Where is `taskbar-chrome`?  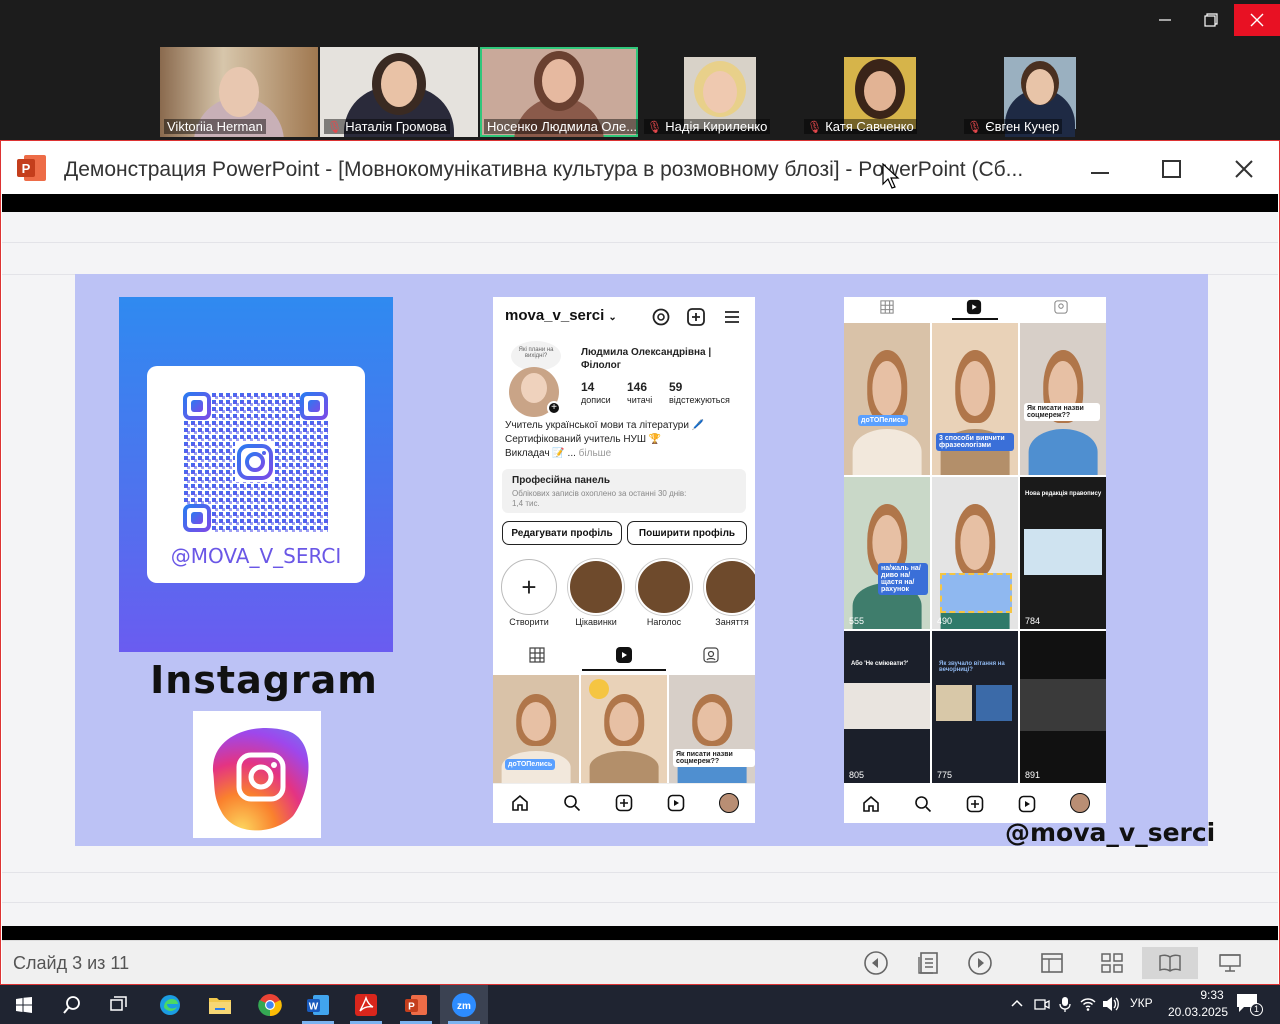
taskbar-chrome is located at coordinates (270, 1004).